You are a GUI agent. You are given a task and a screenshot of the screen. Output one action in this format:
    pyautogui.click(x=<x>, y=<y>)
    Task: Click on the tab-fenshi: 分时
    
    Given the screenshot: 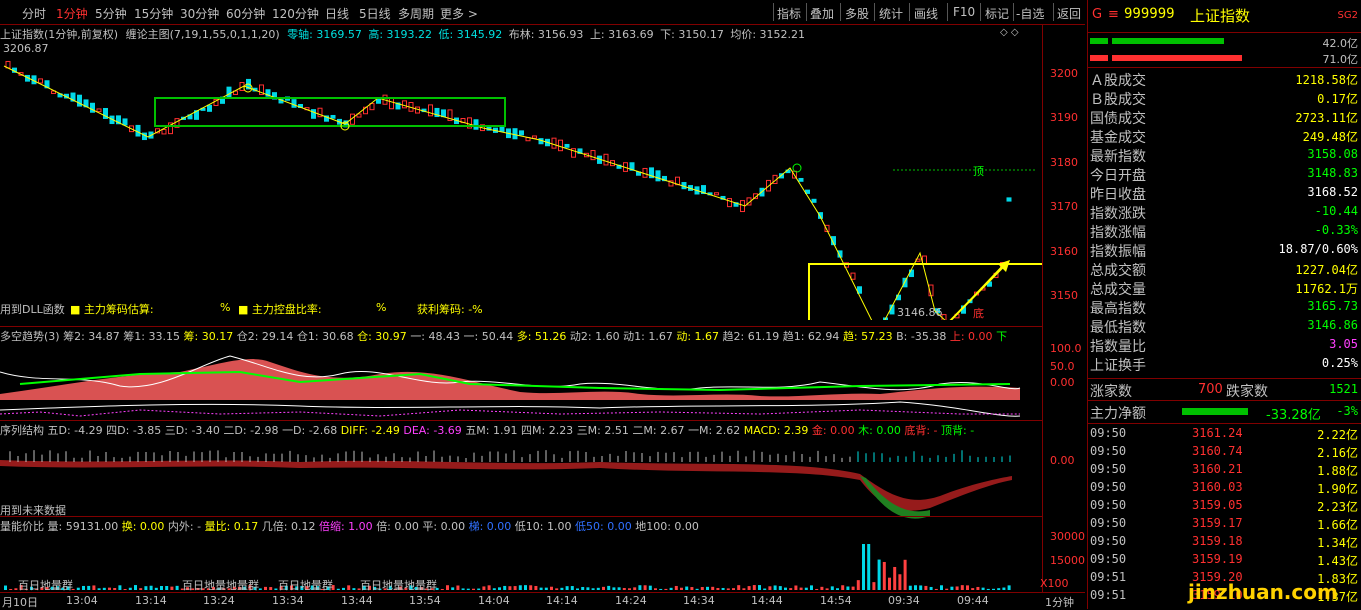 What is the action you would take?
    pyautogui.click(x=34, y=13)
    